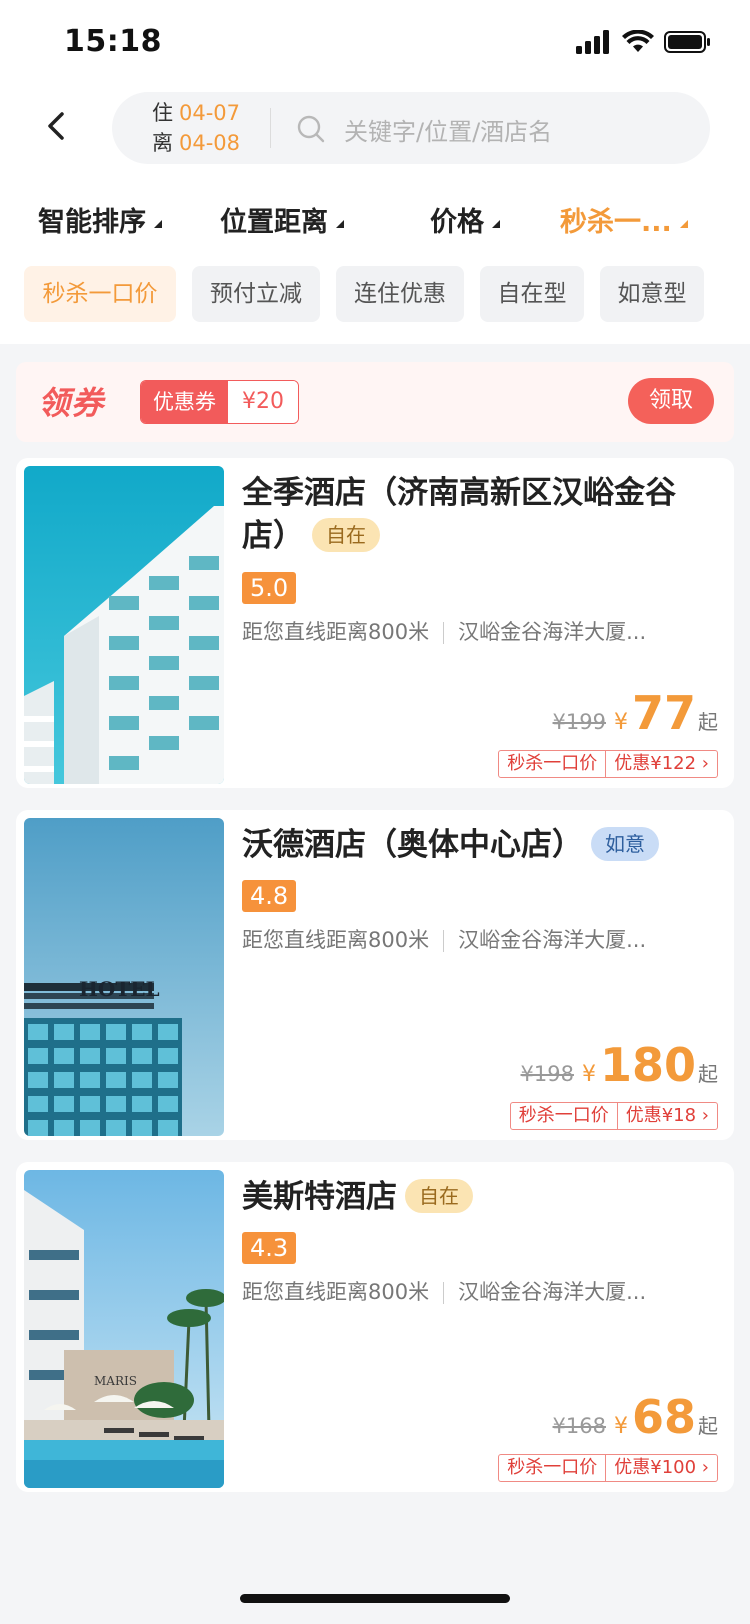  I want to click on checkin-date: 住 04-07, so click(196, 113).